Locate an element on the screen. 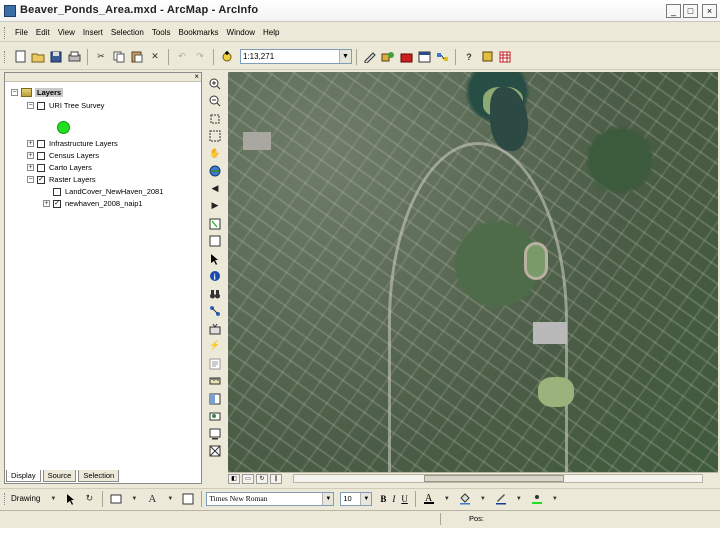 Image resolution: width=720 pixels, height=540 pixels. font-name-combo: Times New Roman ▼ is located at coordinates (270, 498).